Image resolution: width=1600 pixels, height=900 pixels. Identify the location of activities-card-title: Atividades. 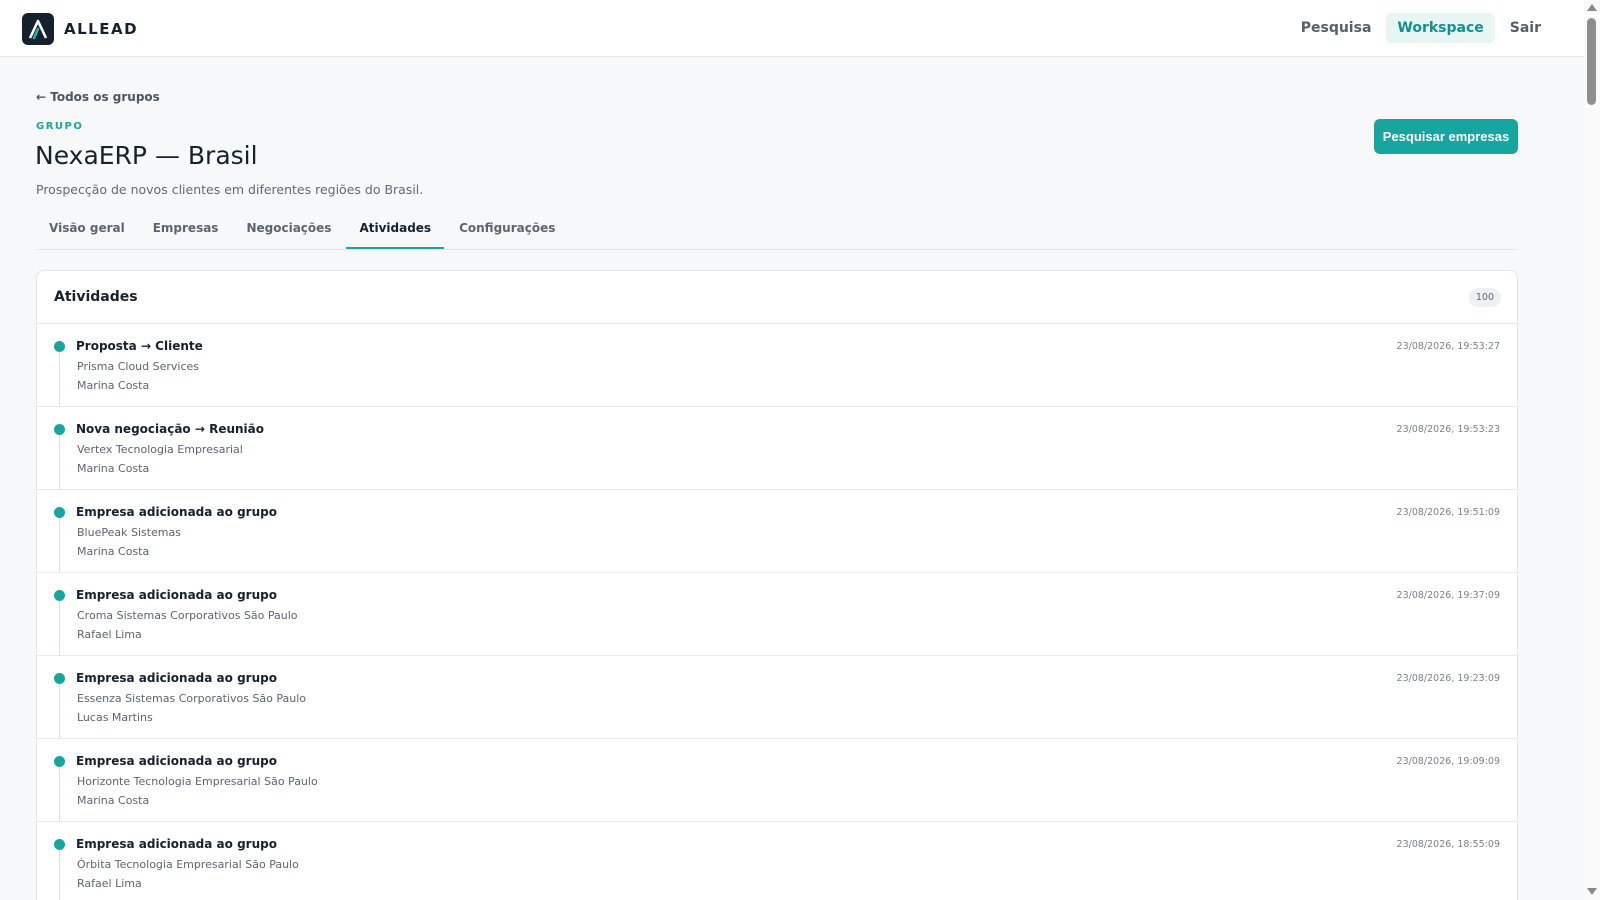
(96, 297).